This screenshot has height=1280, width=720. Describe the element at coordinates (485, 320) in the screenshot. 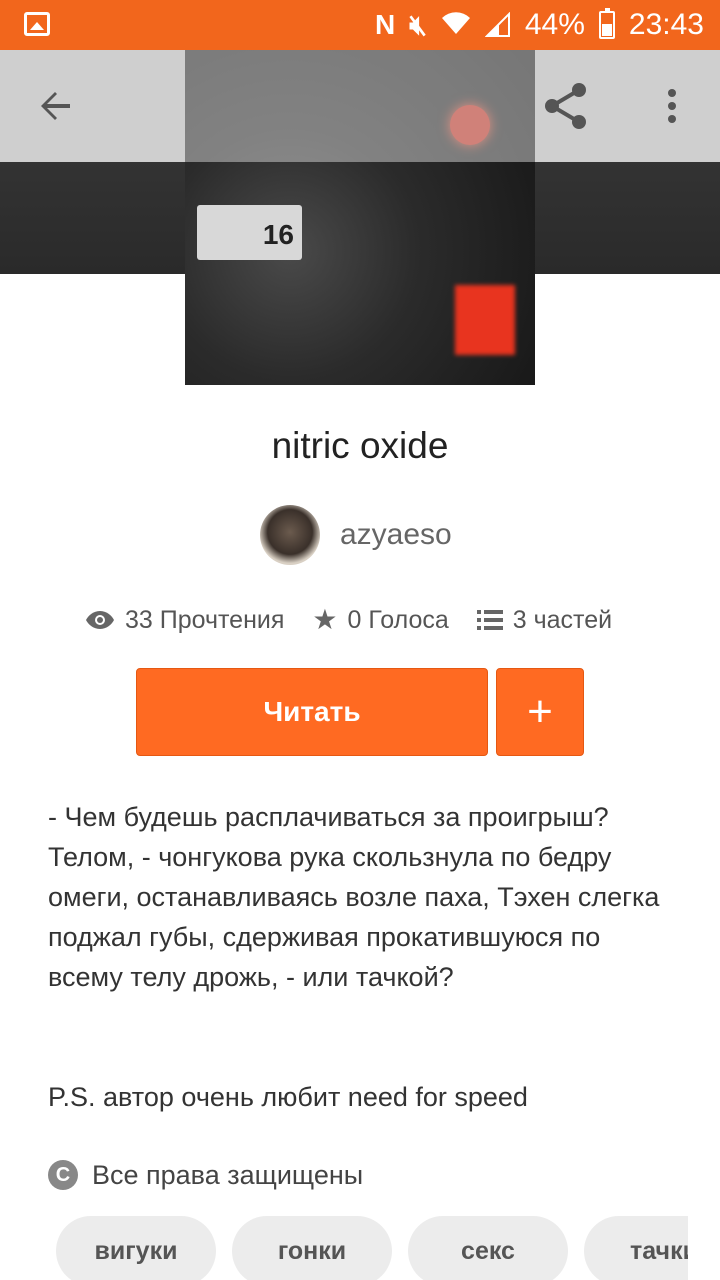

I see `cover-reflection` at that location.